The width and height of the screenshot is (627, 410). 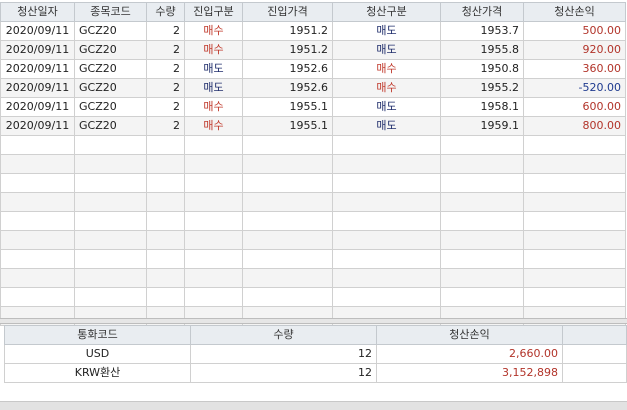 I want to click on table-row: 2020/09/11 GCZ20 2 매도 1952.6 매수 1955.2 -520.00, so click(x=313, y=88).